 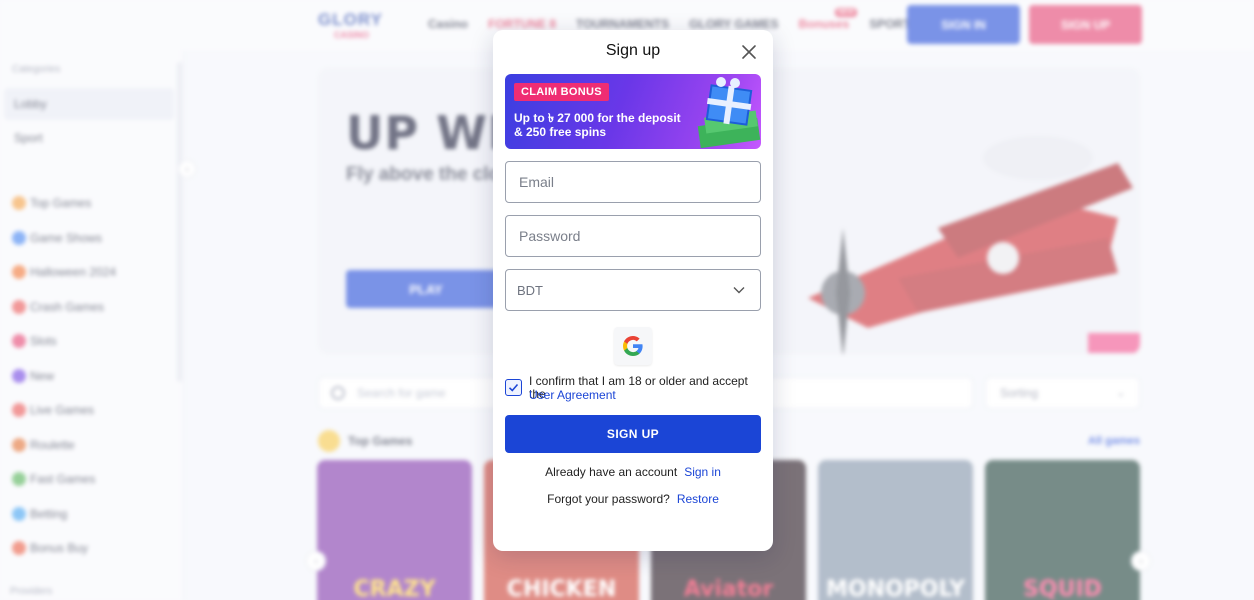 What do you see at coordinates (572, 395) in the screenshot?
I see `user-agreement-link: User Agreement` at bounding box center [572, 395].